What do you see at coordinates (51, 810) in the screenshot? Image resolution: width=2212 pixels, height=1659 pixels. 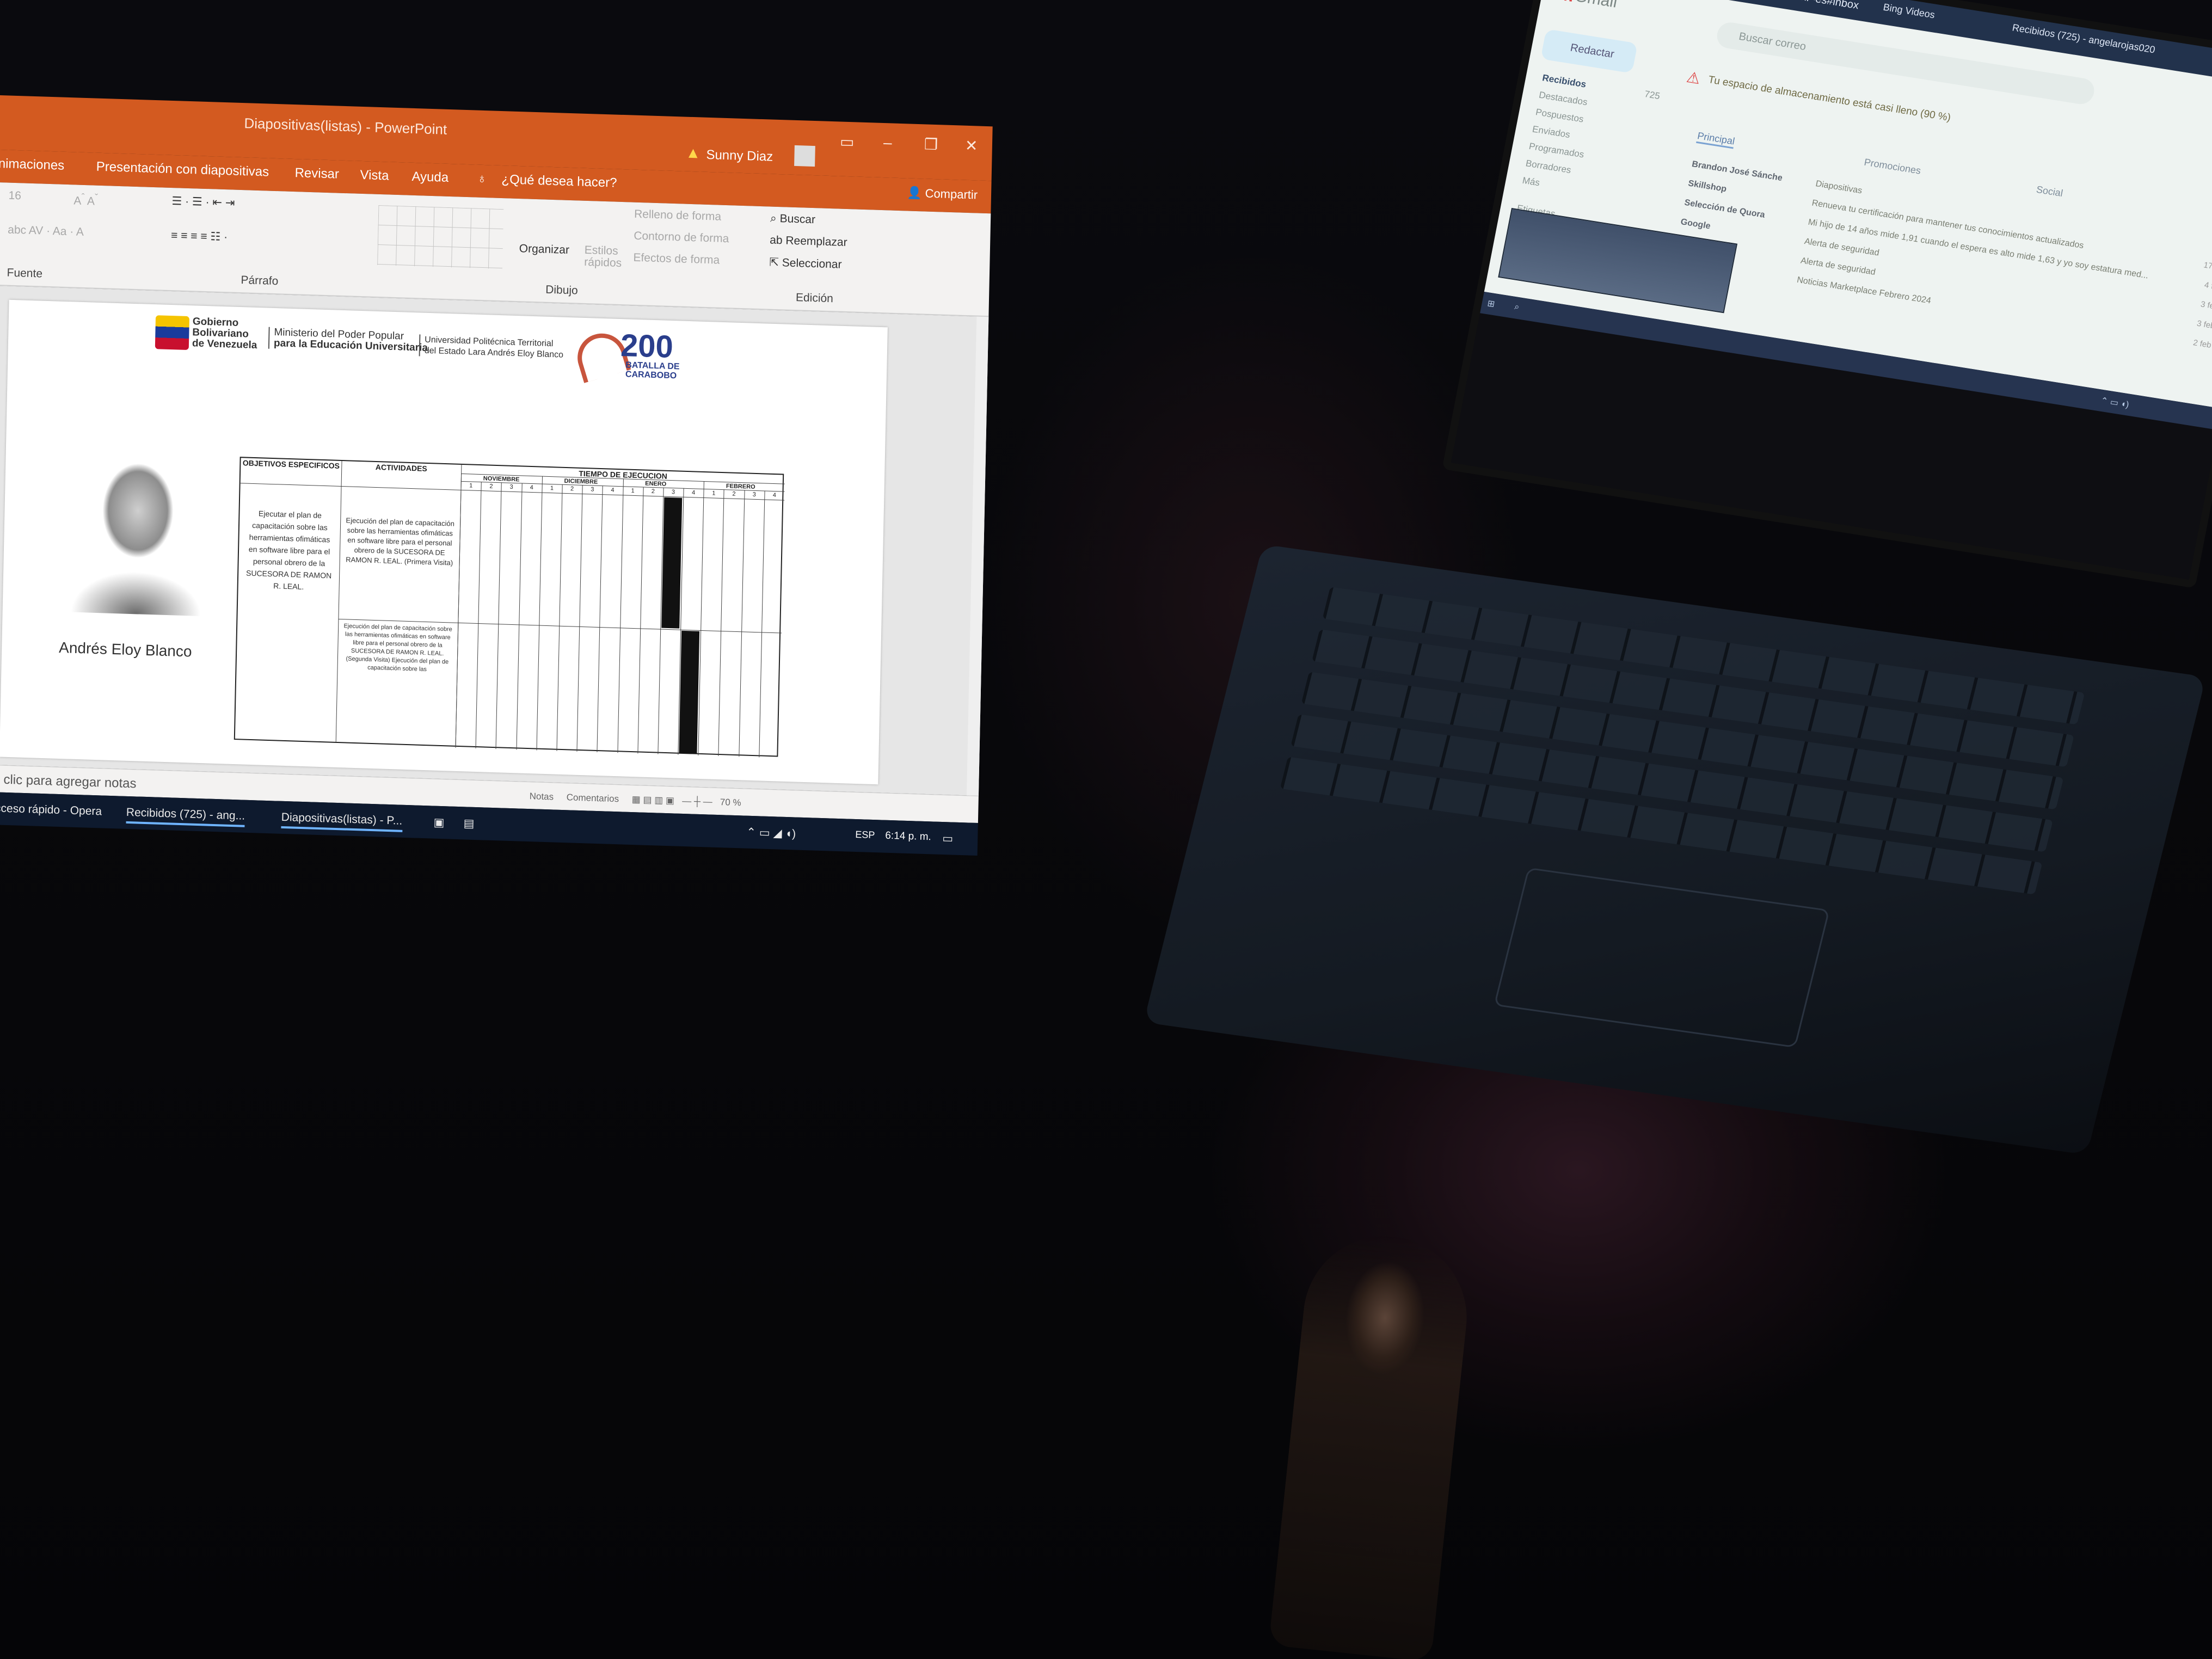 I see `taskbar-app-opera: Acceso rápido - Opera` at bounding box center [51, 810].